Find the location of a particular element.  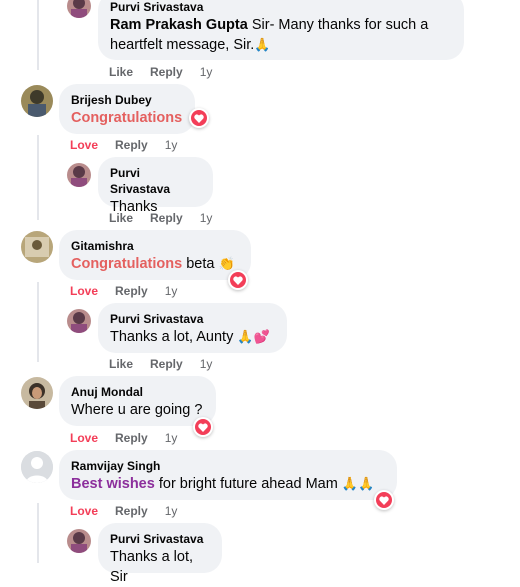

comment-bubble: Purvi Srivastava Thanks is located at coordinates (155, 186).